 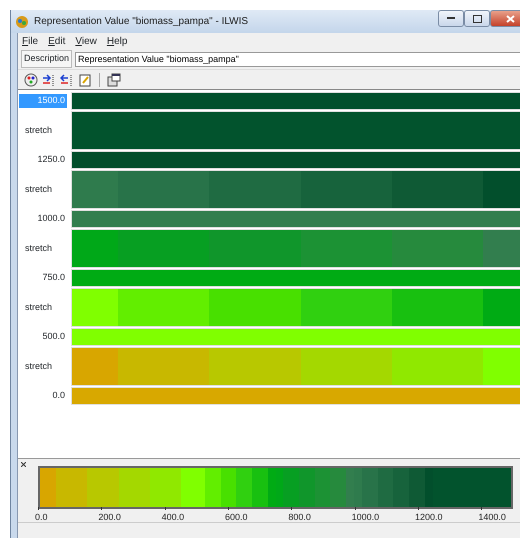 What do you see at coordinates (492, 517) in the screenshot?
I see `tick-label: 1400.0` at bounding box center [492, 517].